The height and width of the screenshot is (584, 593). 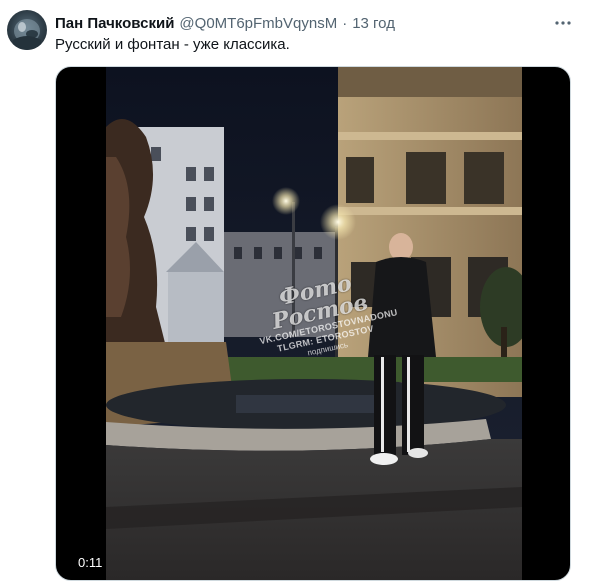 What do you see at coordinates (114, 23) in the screenshot?
I see `display-name: Пан Пачковский` at bounding box center [114, 23].